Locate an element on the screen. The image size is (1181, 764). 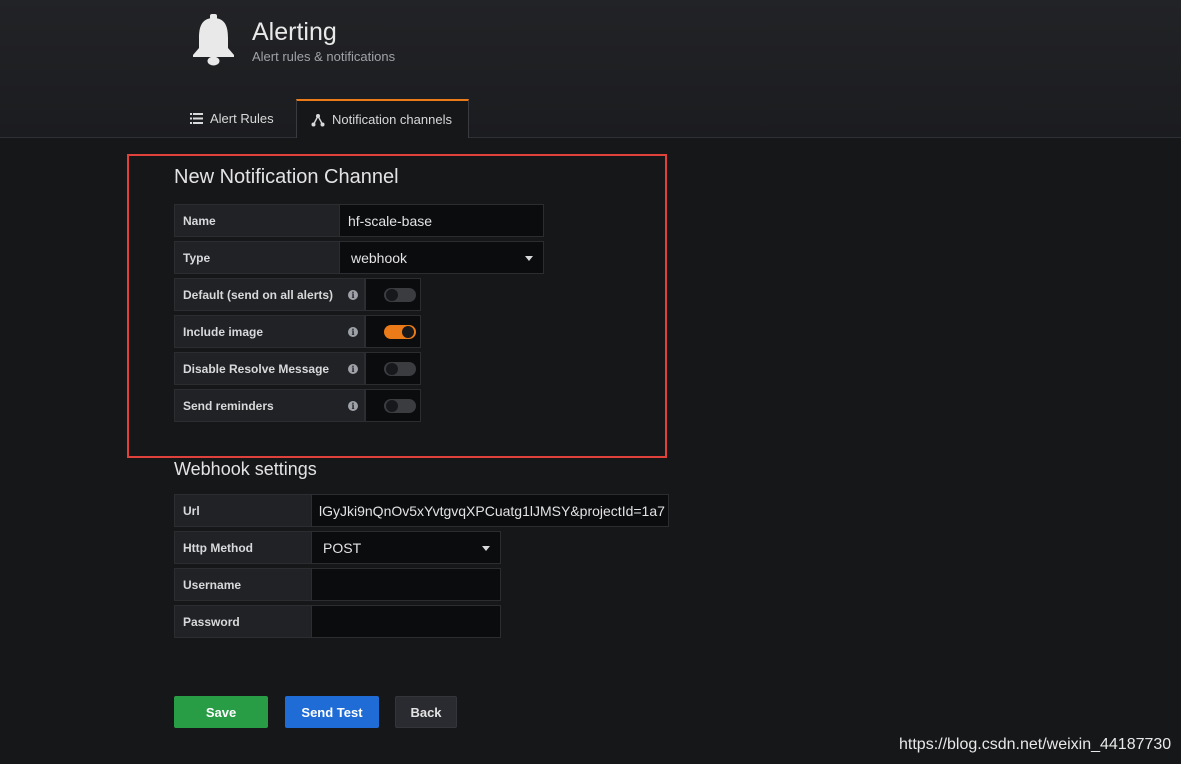
toggle-disable-resolve-switch is located at coordinates (400, 369).